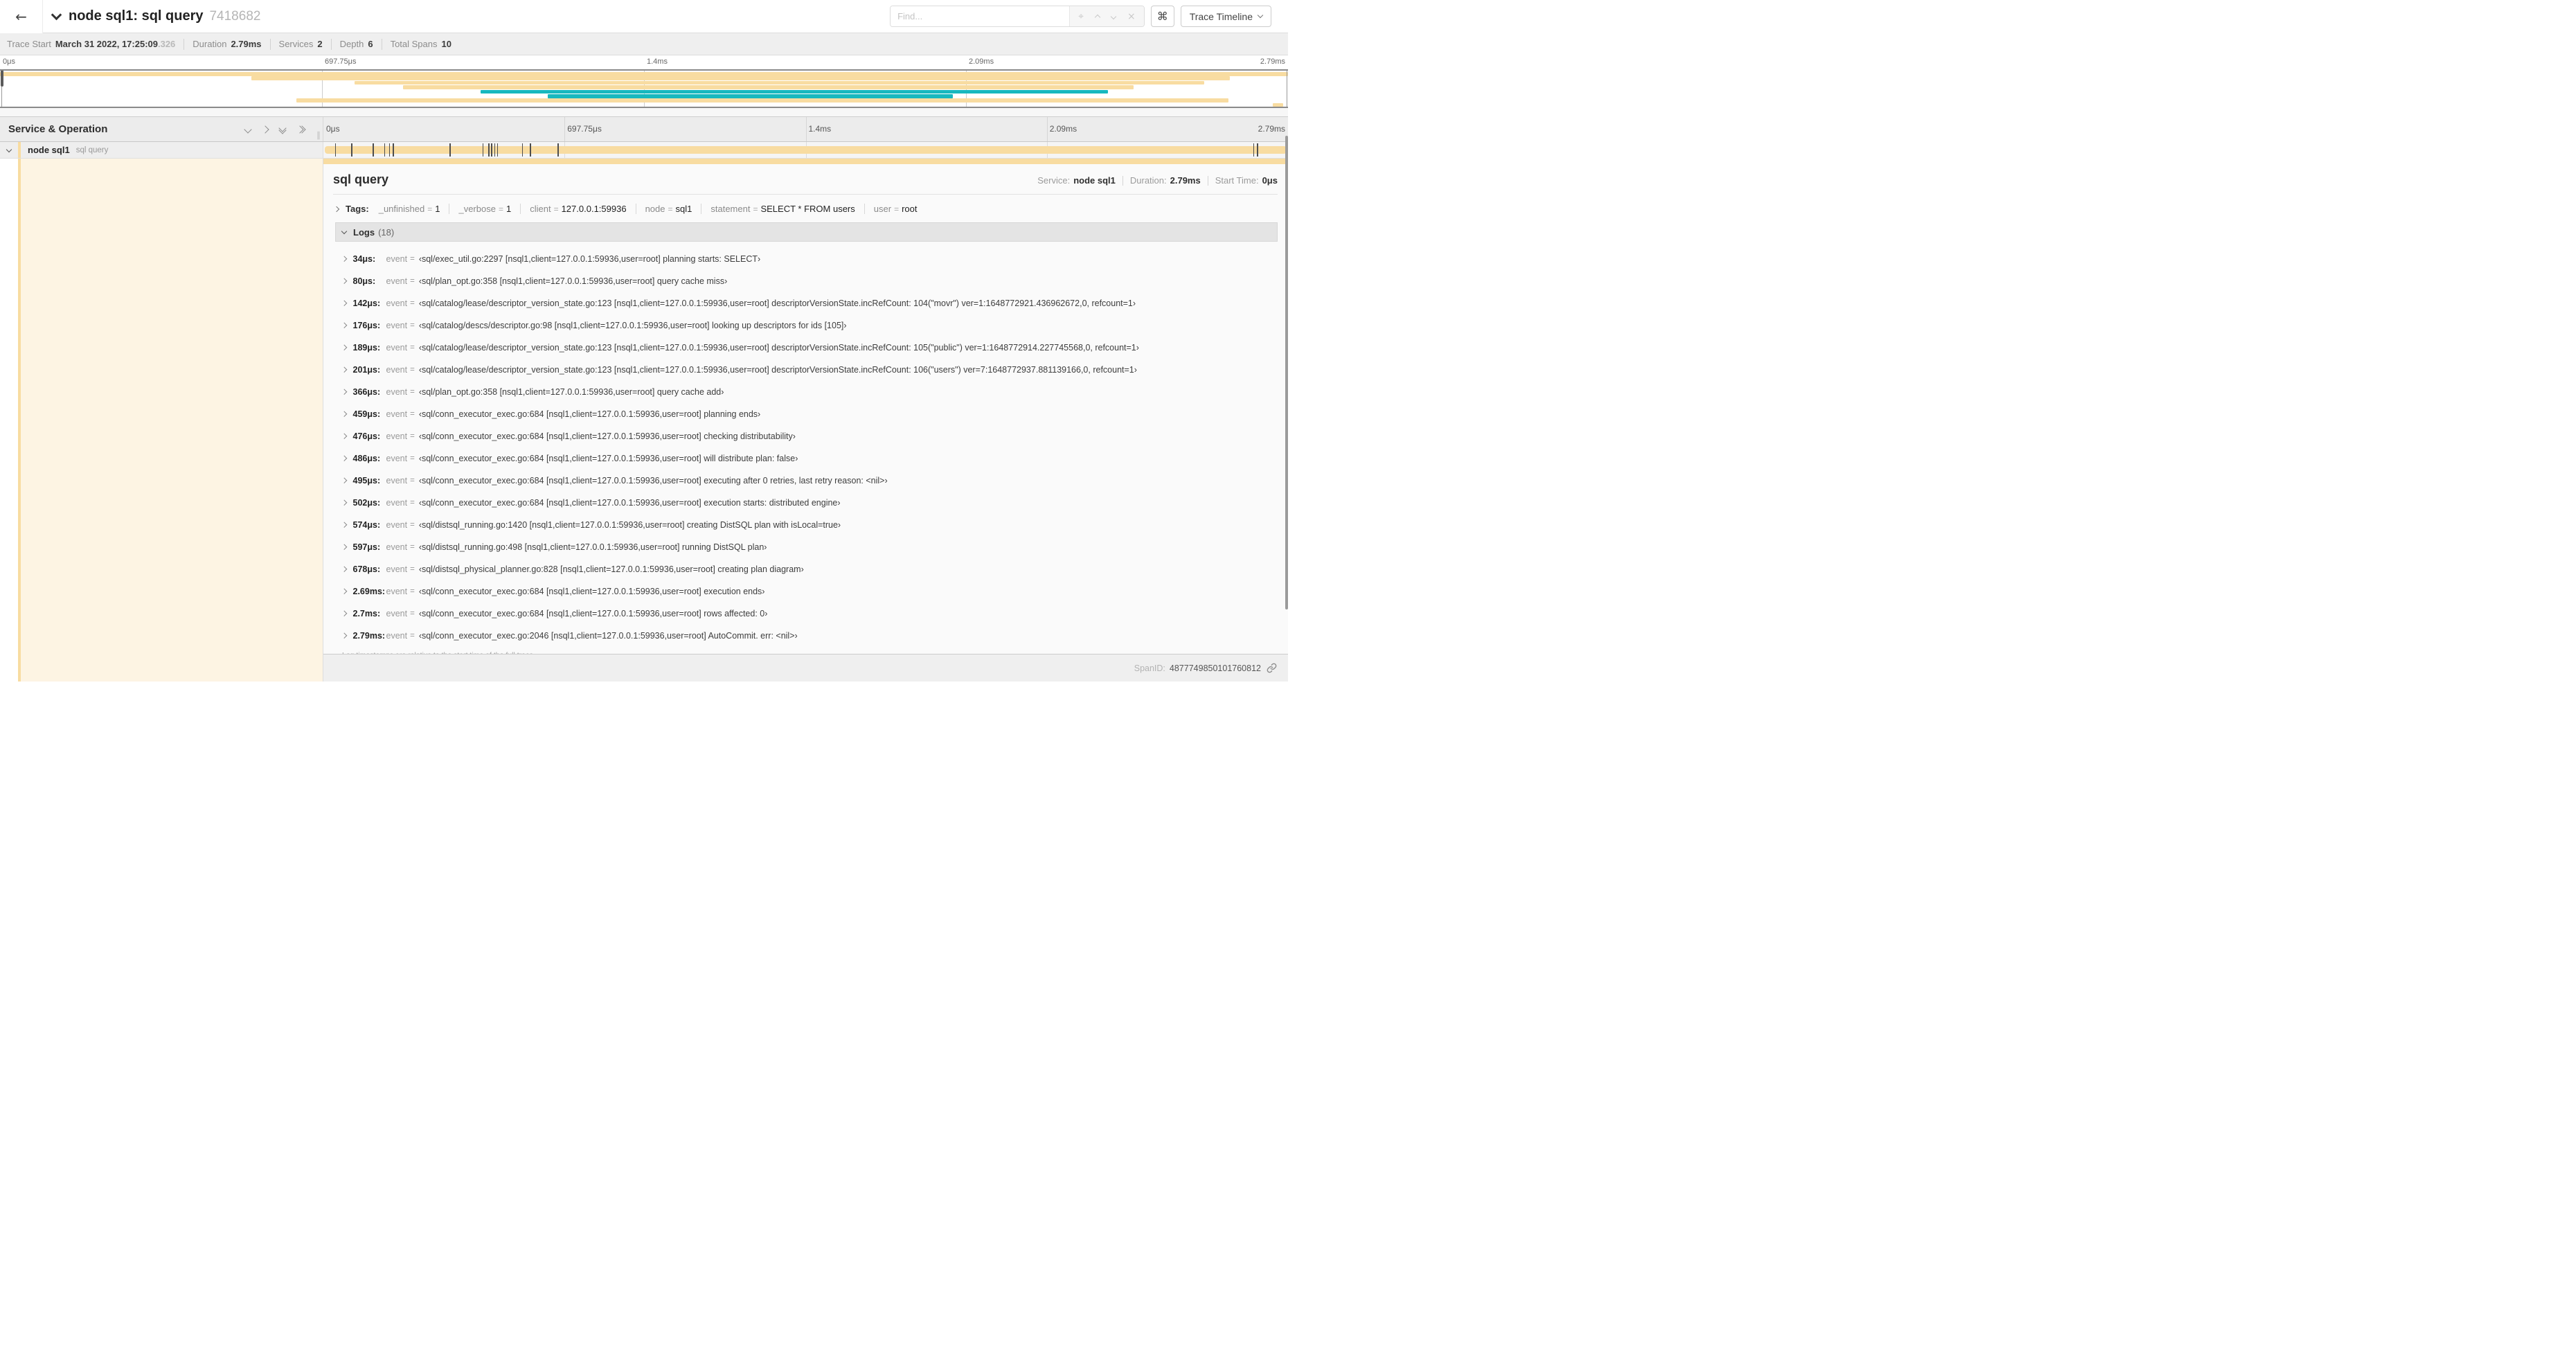  I want to click on span-id-label: SpanID:, so click(1149, 668).